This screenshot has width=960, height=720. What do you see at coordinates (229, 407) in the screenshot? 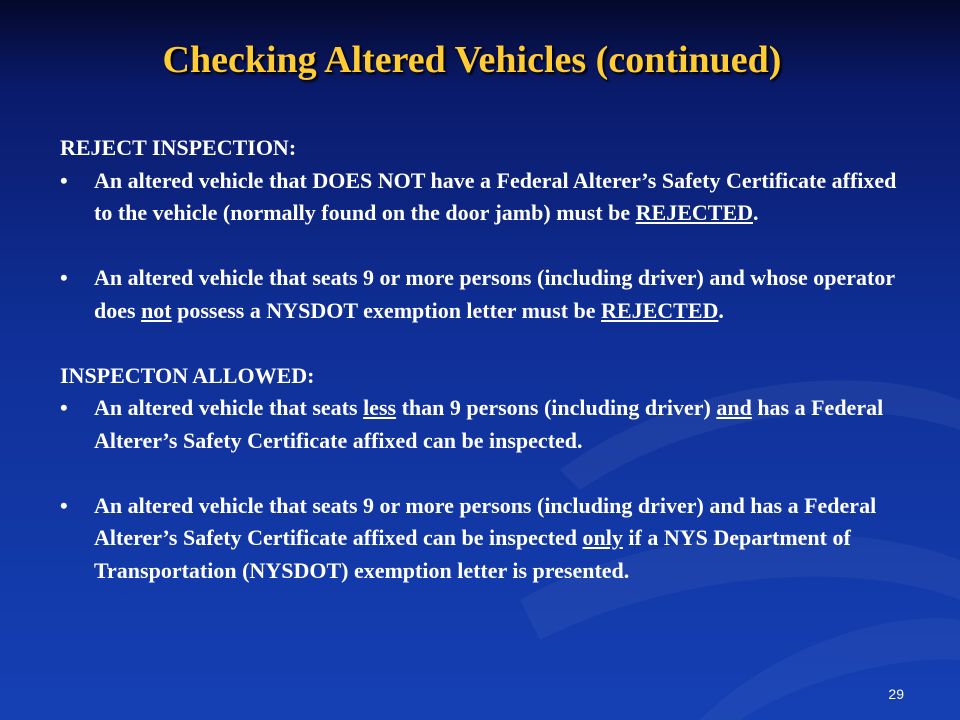
I see `bullet-text: An altered vehicle that seats` at bounding box center [229, 407].